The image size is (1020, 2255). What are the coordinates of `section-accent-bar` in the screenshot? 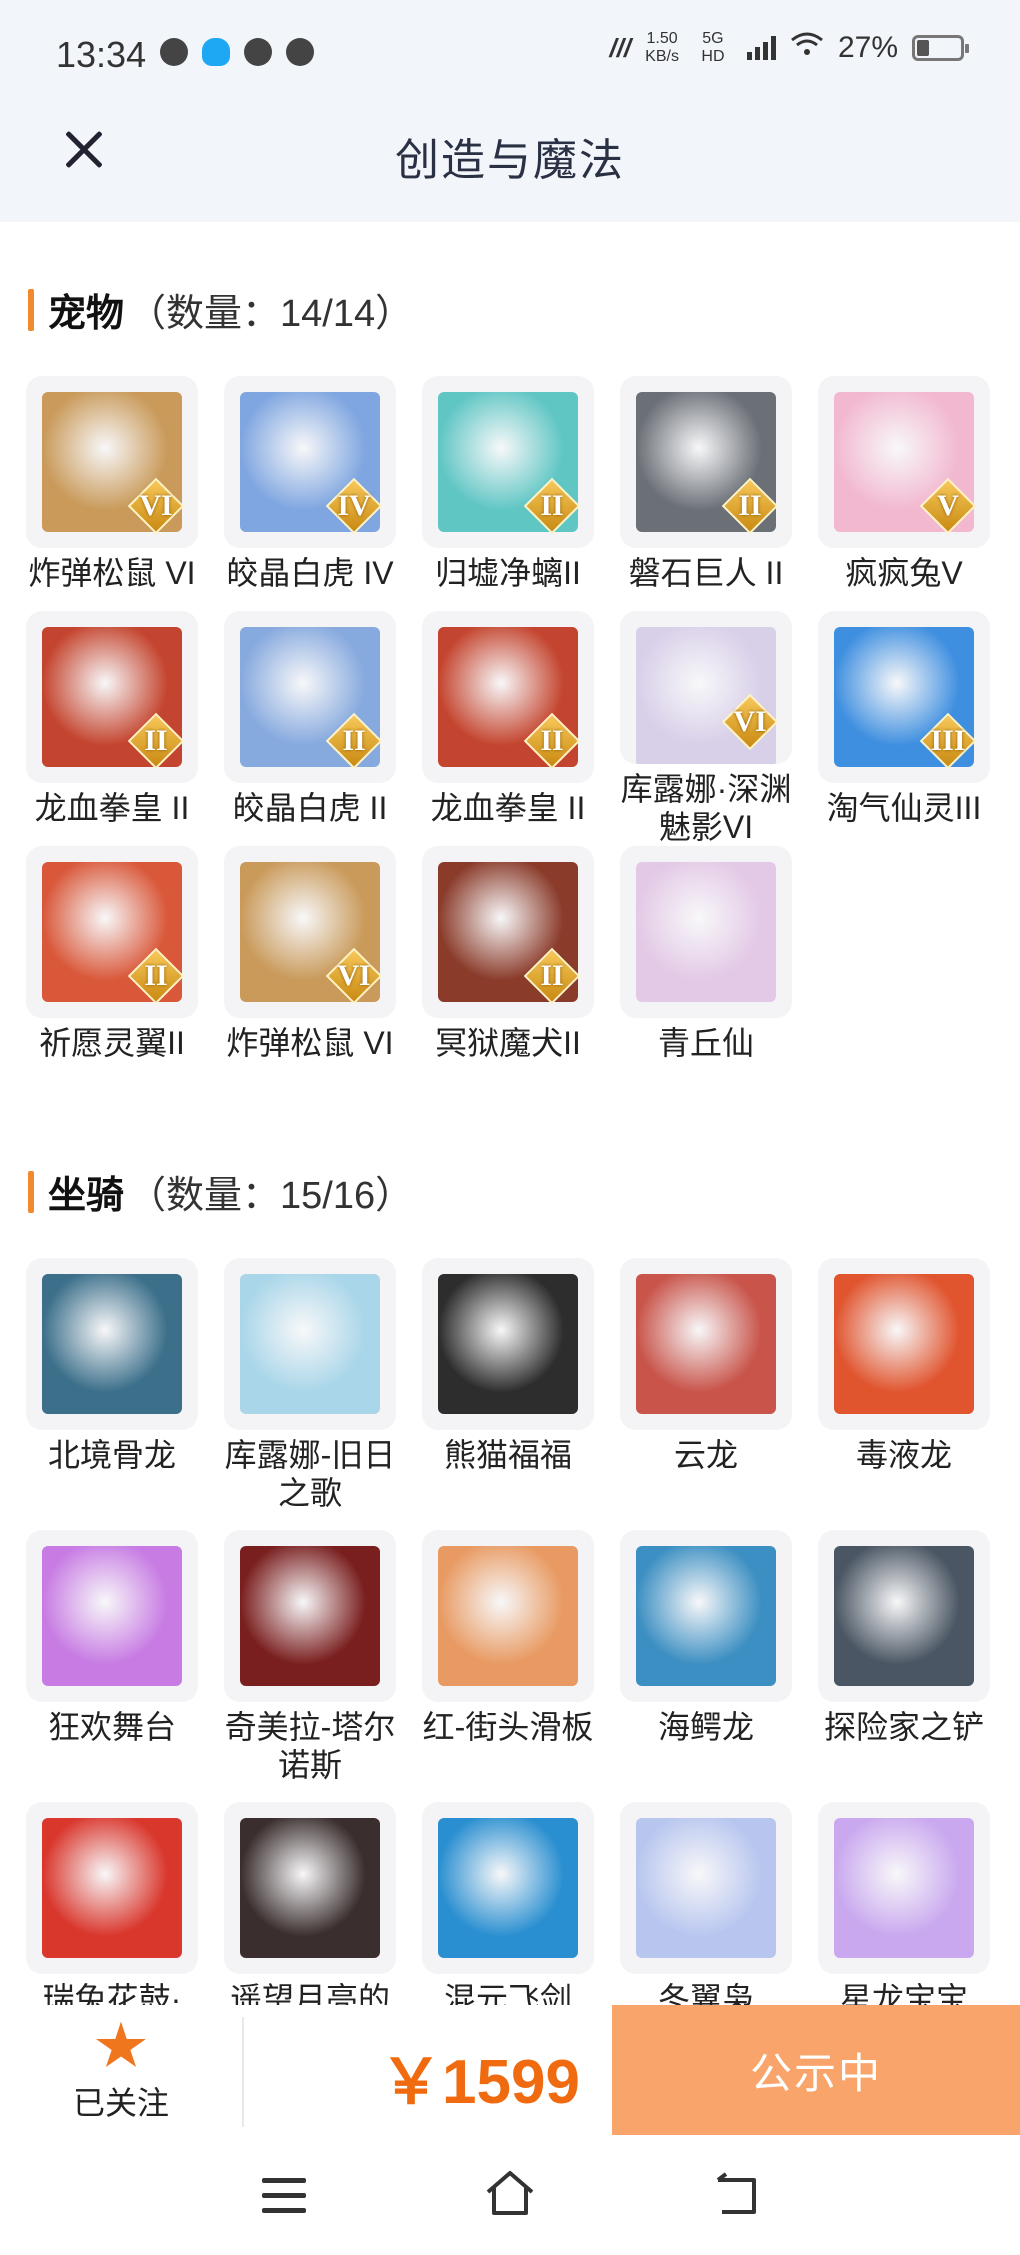 It's located at (31, 309).